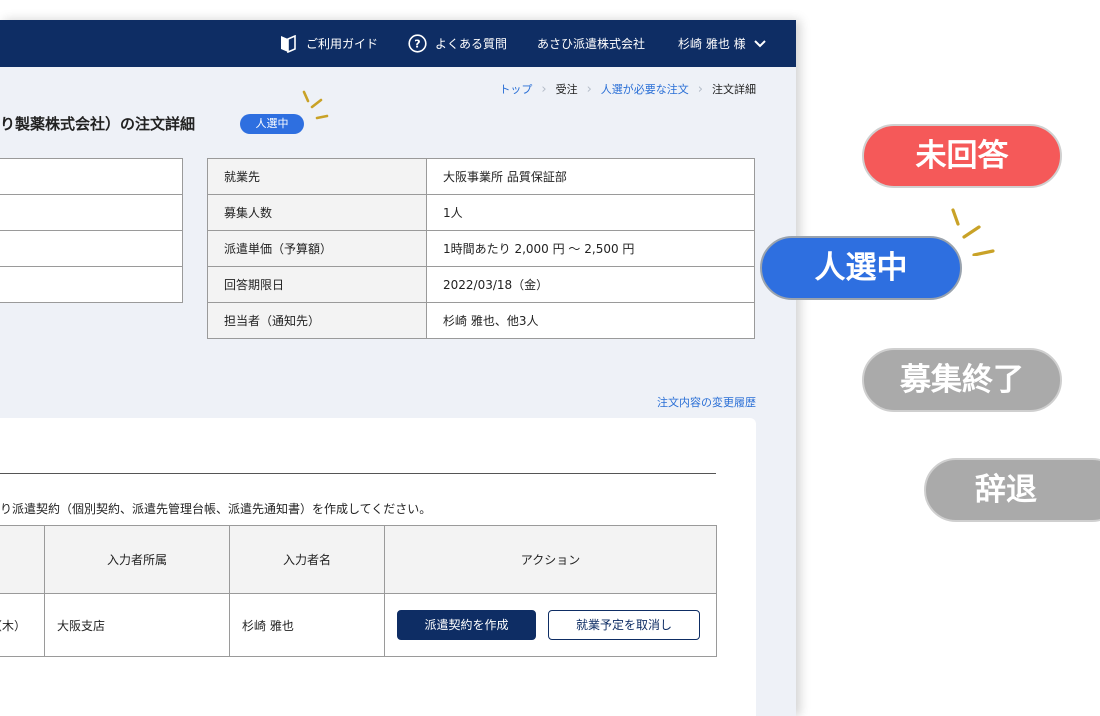 The image size is (1100, 716). I want to click on cancel-schedule-button: 就業予定を取消し, so click(624, 625).